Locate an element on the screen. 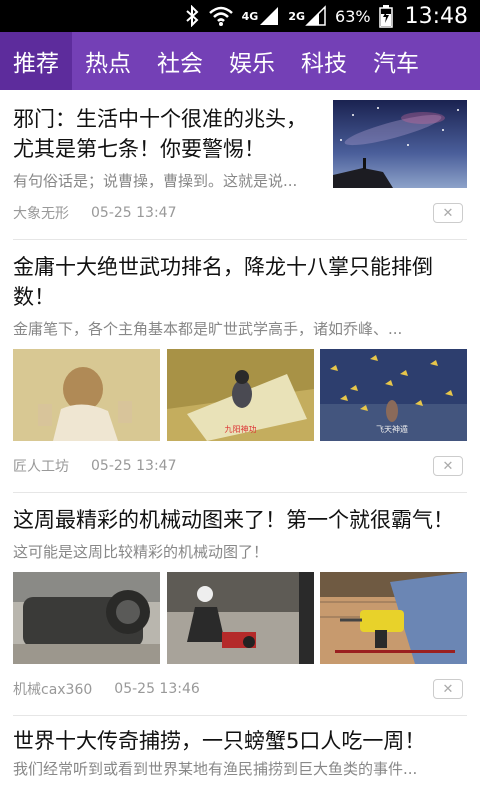  news-thumbnail is located at coordinates (400, 144).